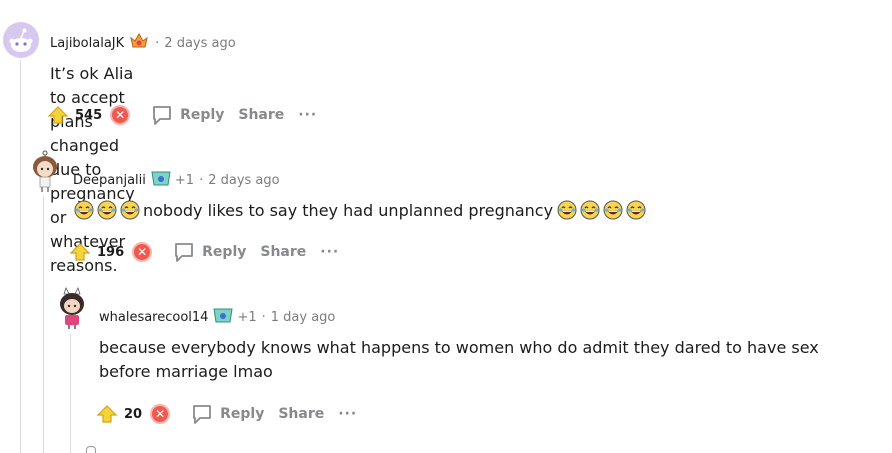 The height and width of the screenshot is (453, 892). Describe the element at coordinates (89, 115) in the screenshot. I see `vote-score: 545` at that location.